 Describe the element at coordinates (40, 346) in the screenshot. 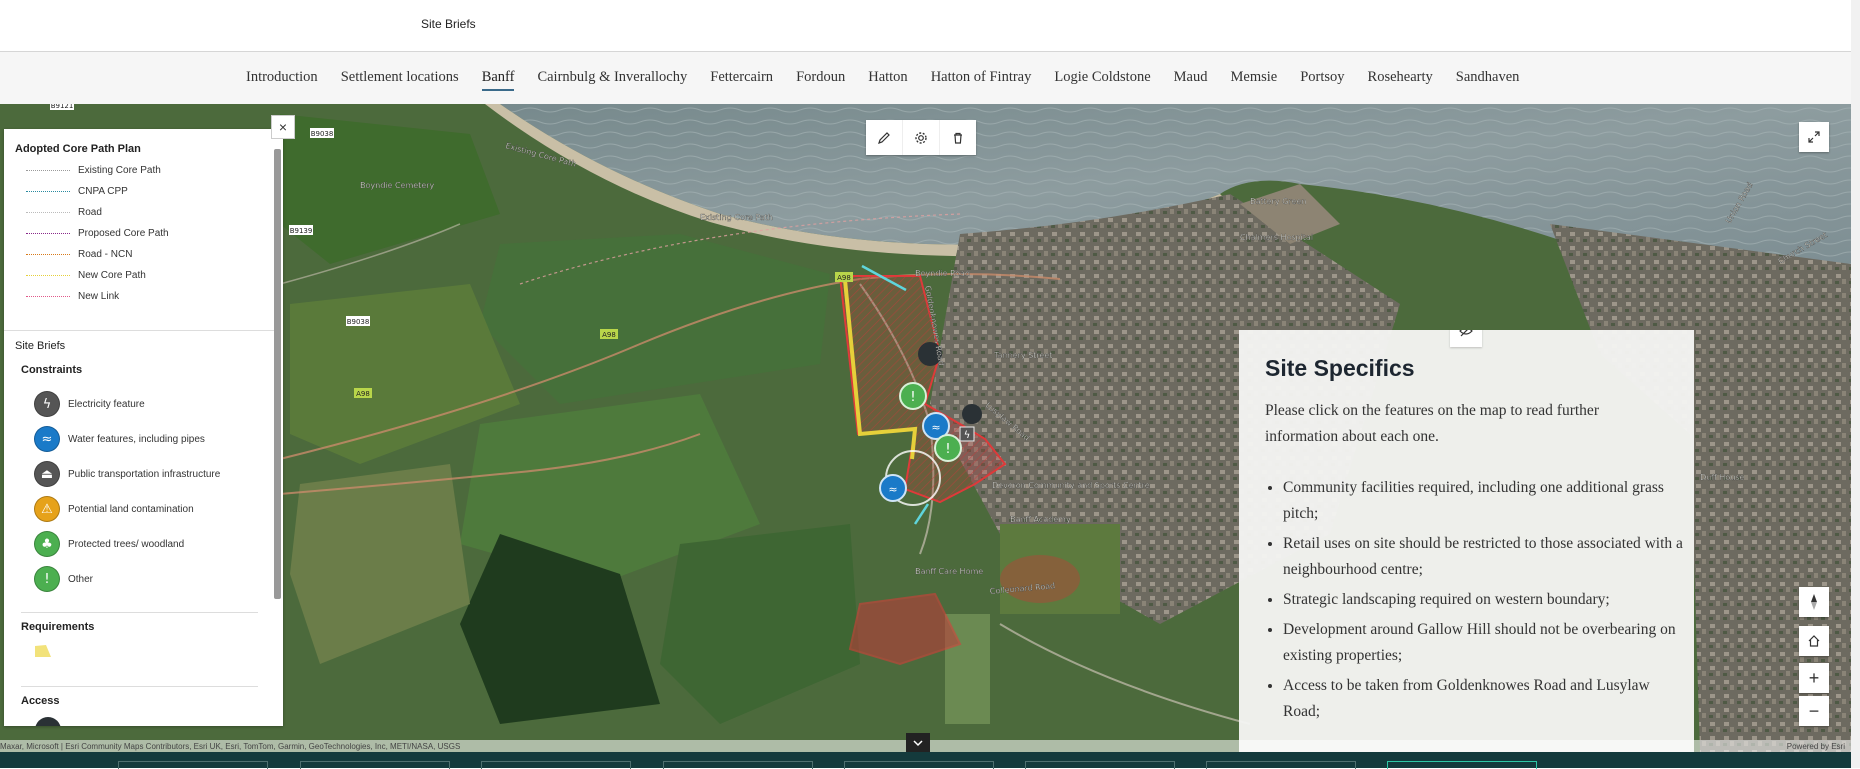

I see `legend-site-briefs-title: Site Briefs` at that location.